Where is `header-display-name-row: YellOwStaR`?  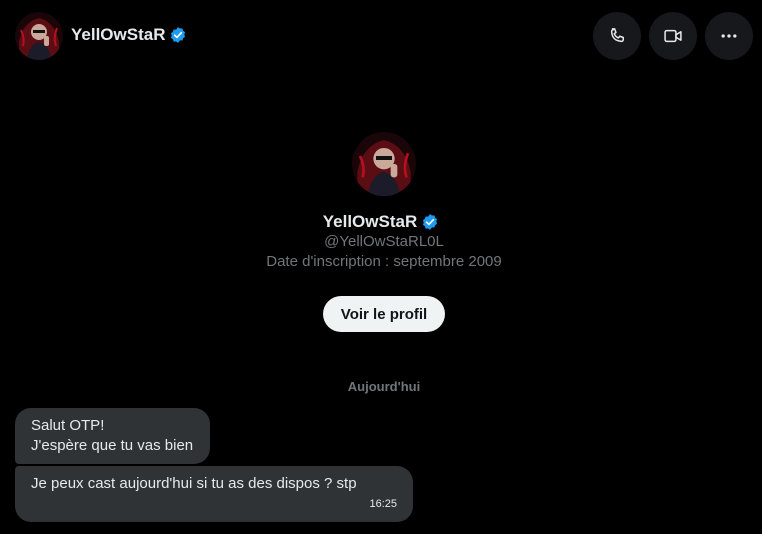
header-display-name-row: YellOwStaR is located at coordinates (129, 35).